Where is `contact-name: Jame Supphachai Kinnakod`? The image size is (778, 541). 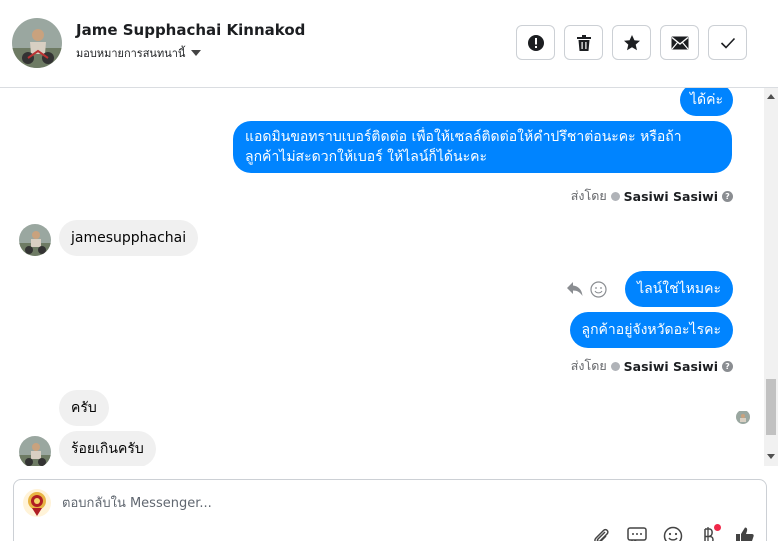
contact-name: Jame Supphachai Kinnakod is located at coordinates (190, 30).